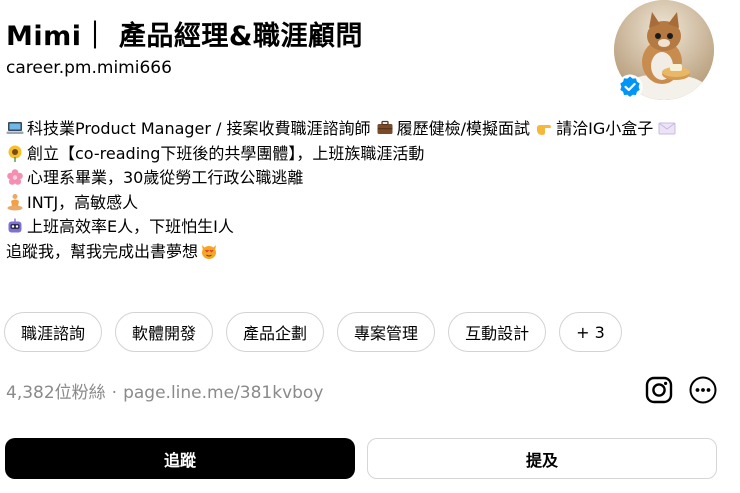 The image size is (740, 493). Describe the element at coordinates (130, 226) in the screenshot. I see `bio-text-5: 上班高效率E人，下班怕生I人` at that location.